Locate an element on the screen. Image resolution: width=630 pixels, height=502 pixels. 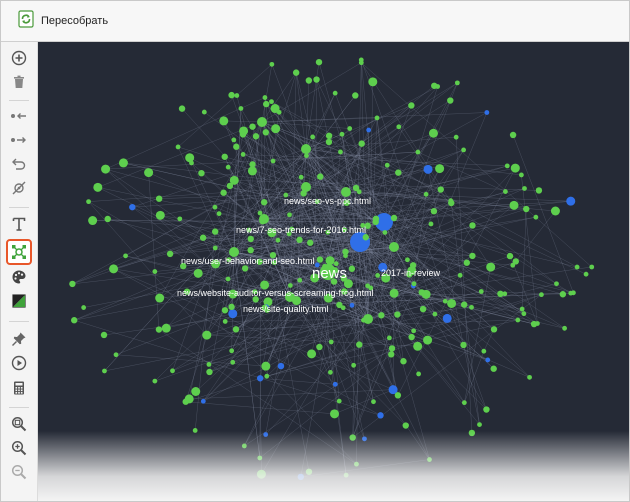
add-node-button is located at coordinates (19, 58).